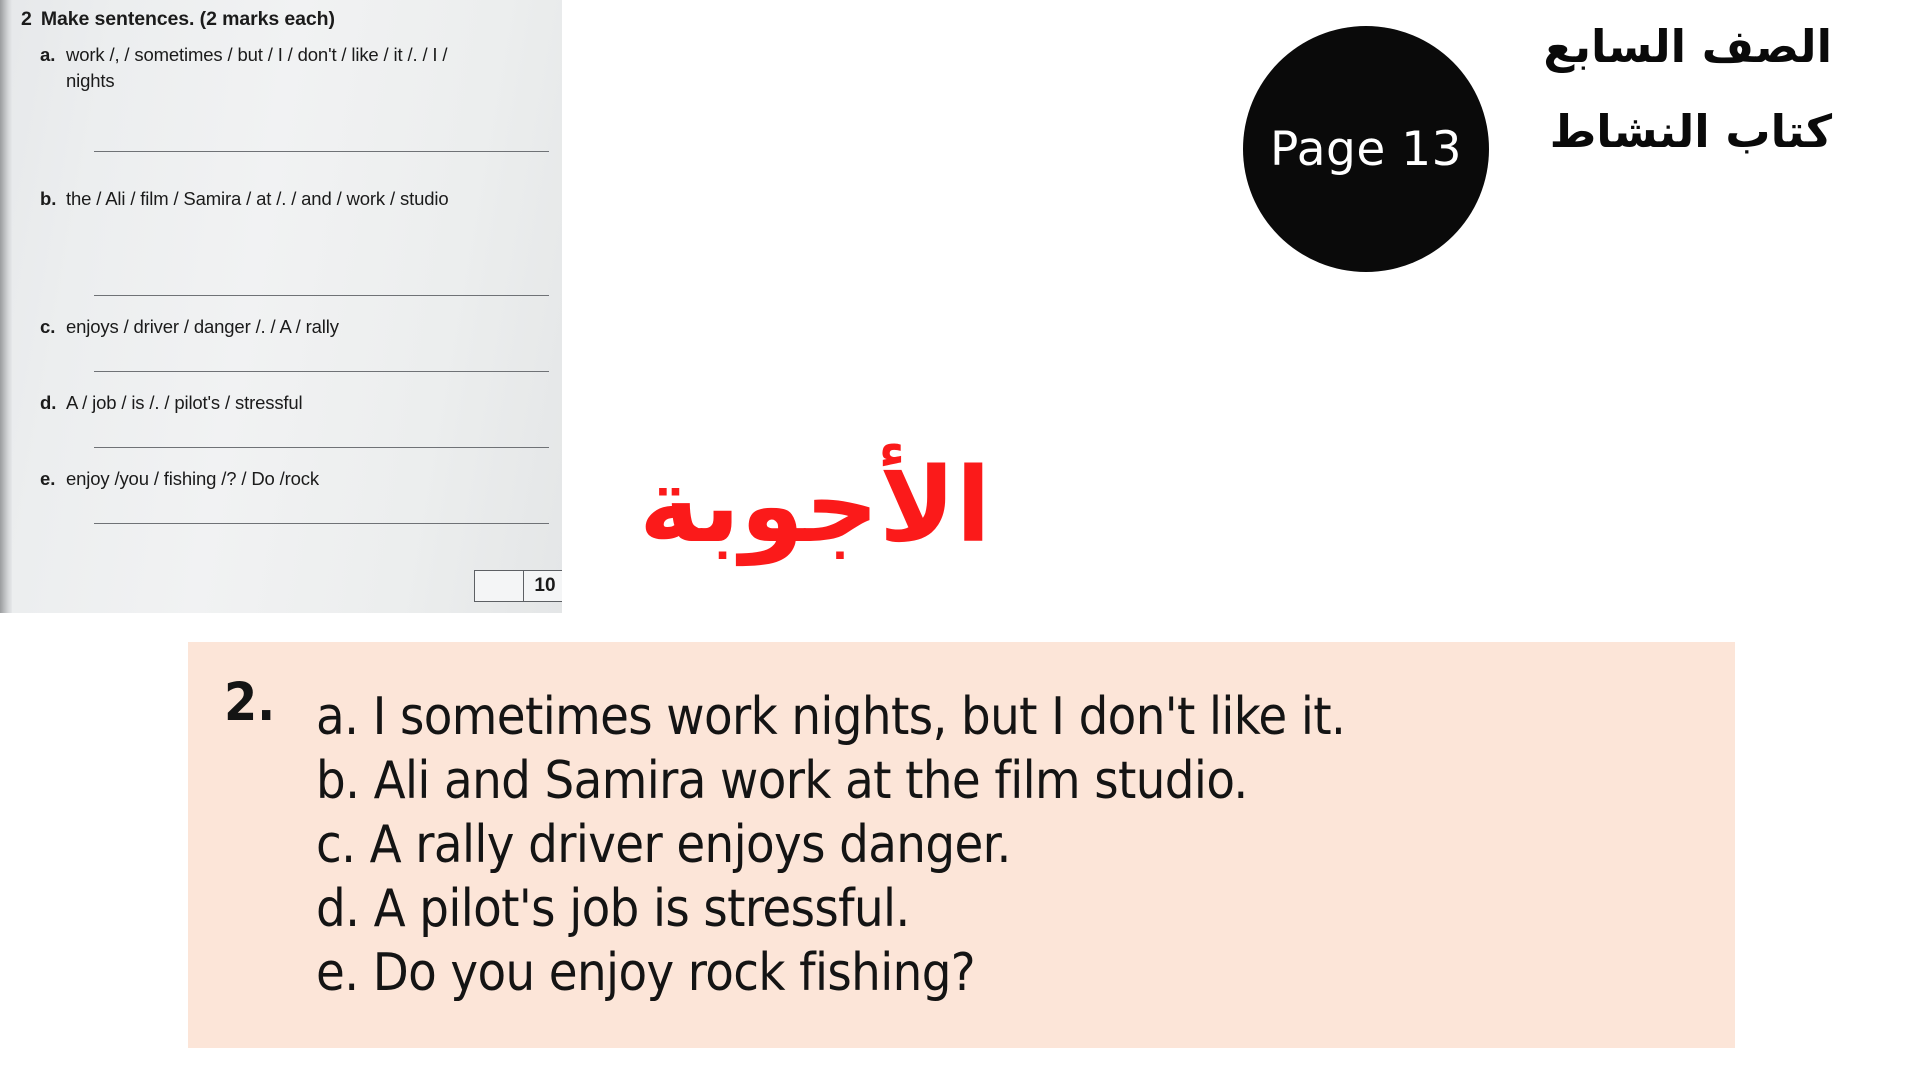 Image resolution: width=1920 pixels, height=1080 pixels. What do you see at coordinates (815, 506) in the screenshot?
I see `answers-title-text: الأجوبة` at bounding box center [815, 506].